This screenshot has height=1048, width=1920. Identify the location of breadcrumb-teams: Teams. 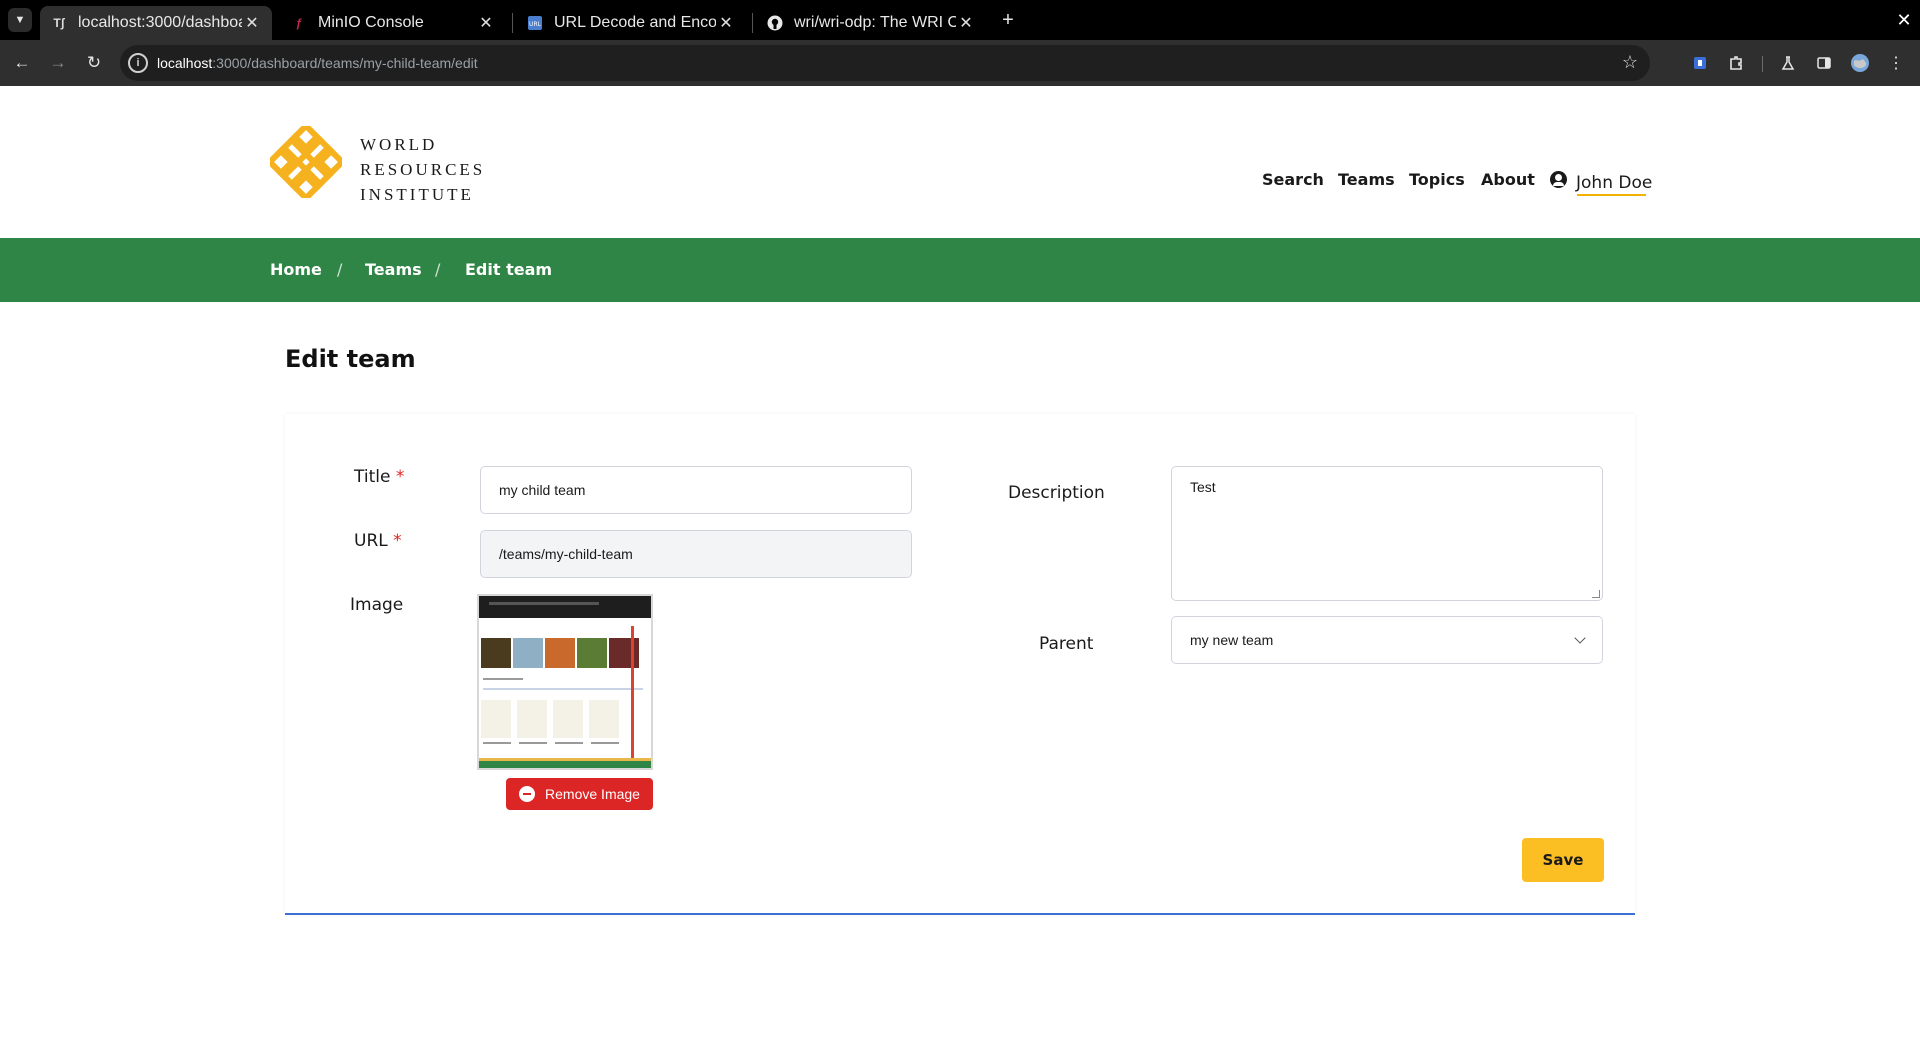
(393, 269).